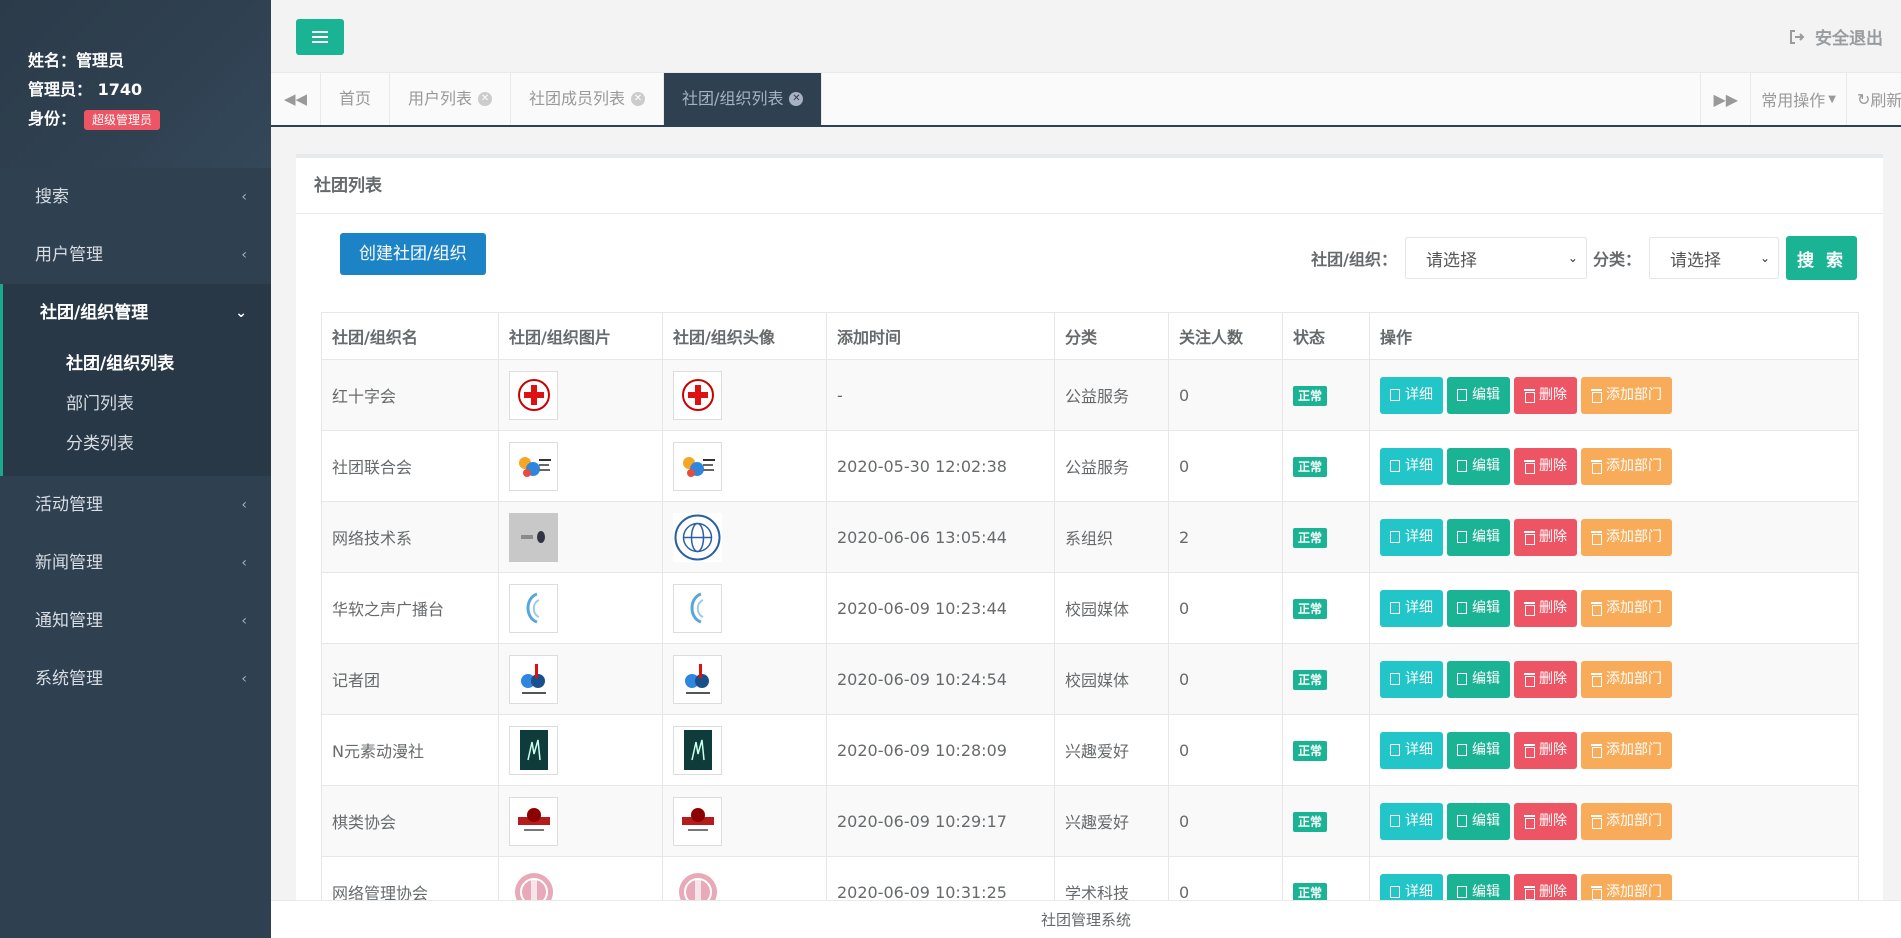 Image resolution: width=1901 pixels, height=938 pixels. Describe the element at coordinates (1821, 258) in the screenshot. I see `search-button: 搜 索` at that location.